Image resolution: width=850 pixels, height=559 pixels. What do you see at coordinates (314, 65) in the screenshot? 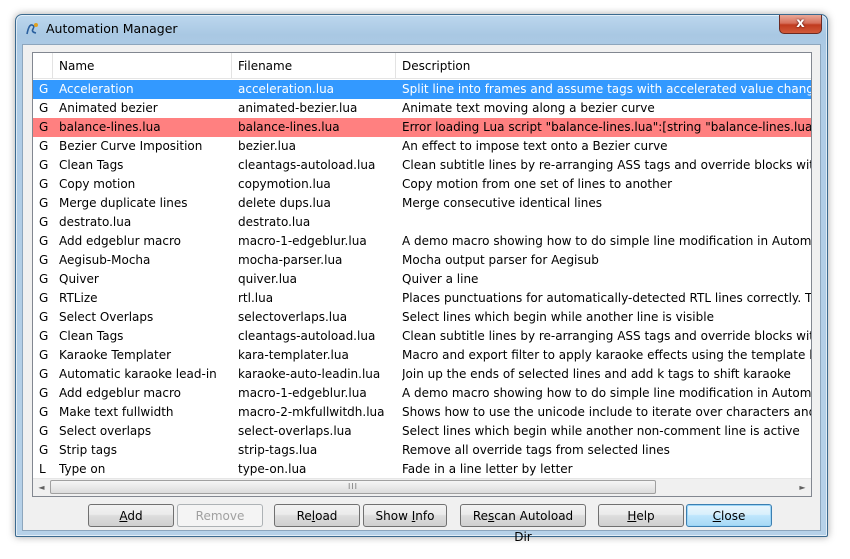
I see `column-header-filename: Filename` at bounding box center [314, 65].